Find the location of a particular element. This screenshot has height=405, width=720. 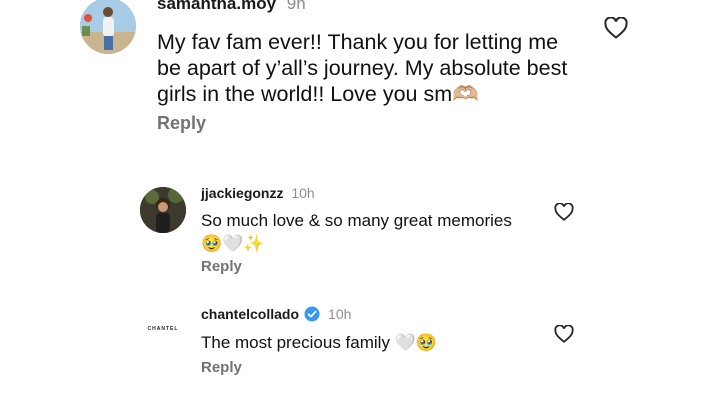

comment-username: jjackiegonzz 10h is located at coordinates (258, 193).